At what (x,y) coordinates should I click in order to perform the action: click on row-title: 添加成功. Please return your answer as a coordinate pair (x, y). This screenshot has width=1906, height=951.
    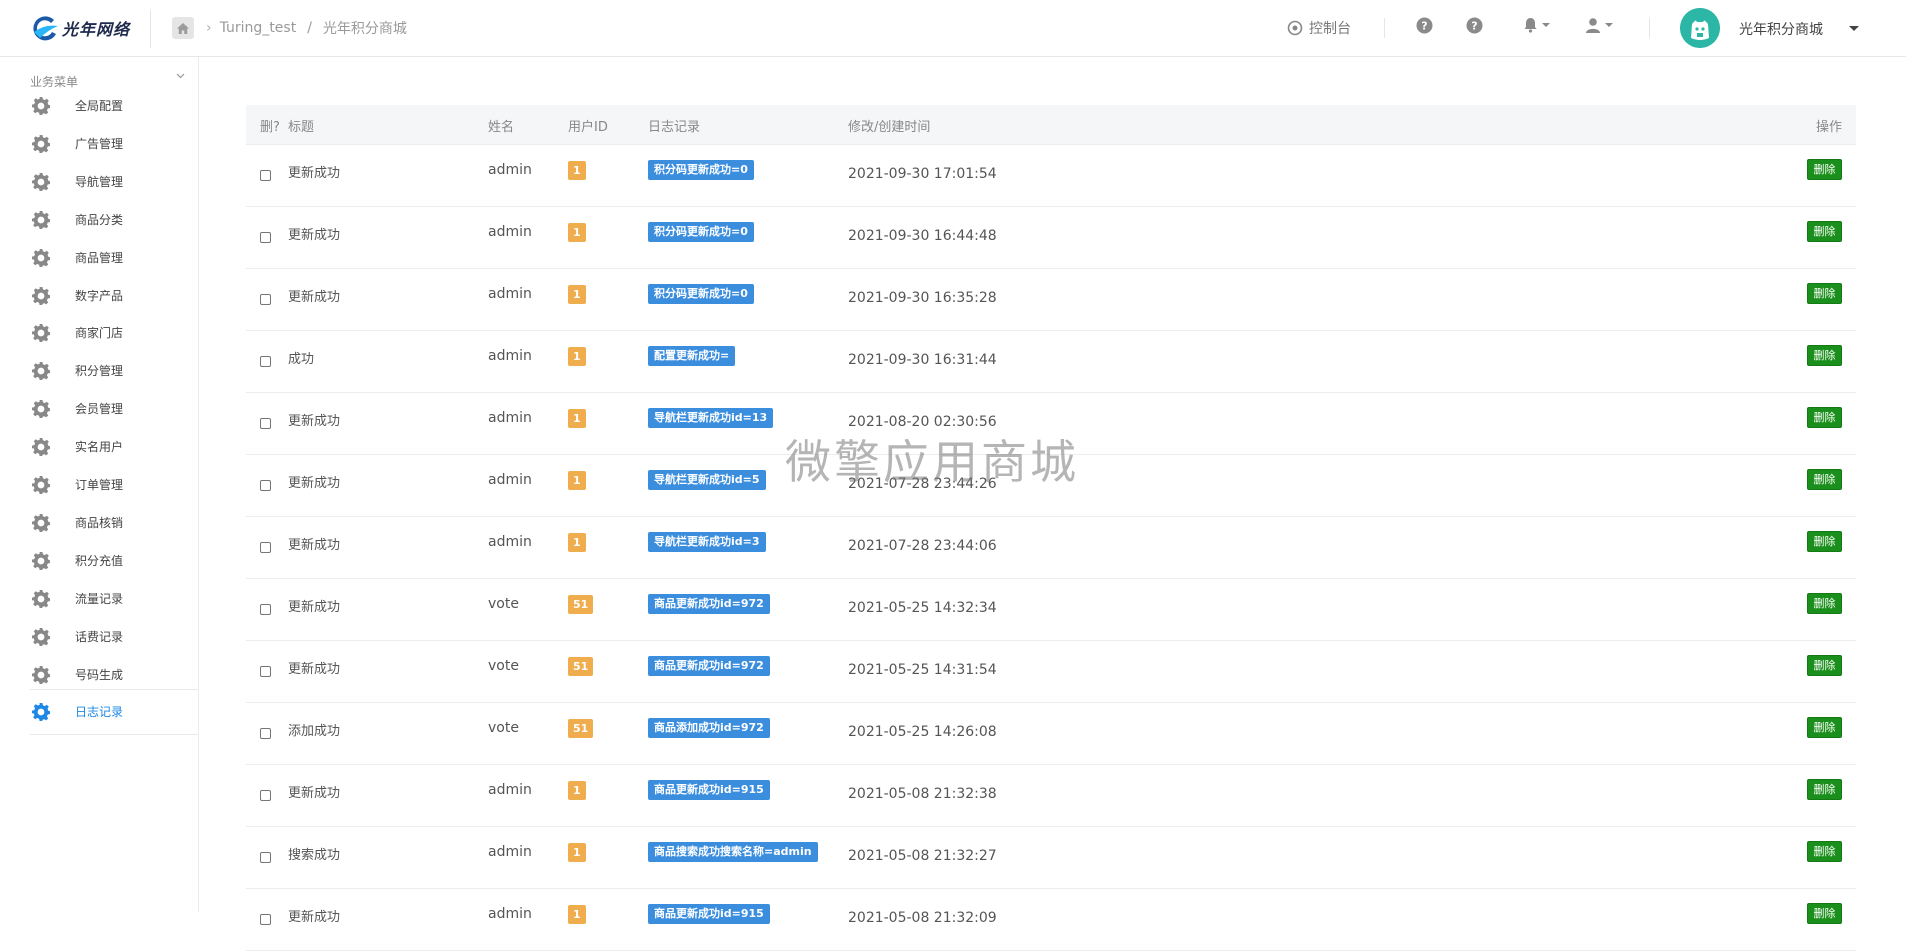
    Looking at the image, I should click on (314, 731).